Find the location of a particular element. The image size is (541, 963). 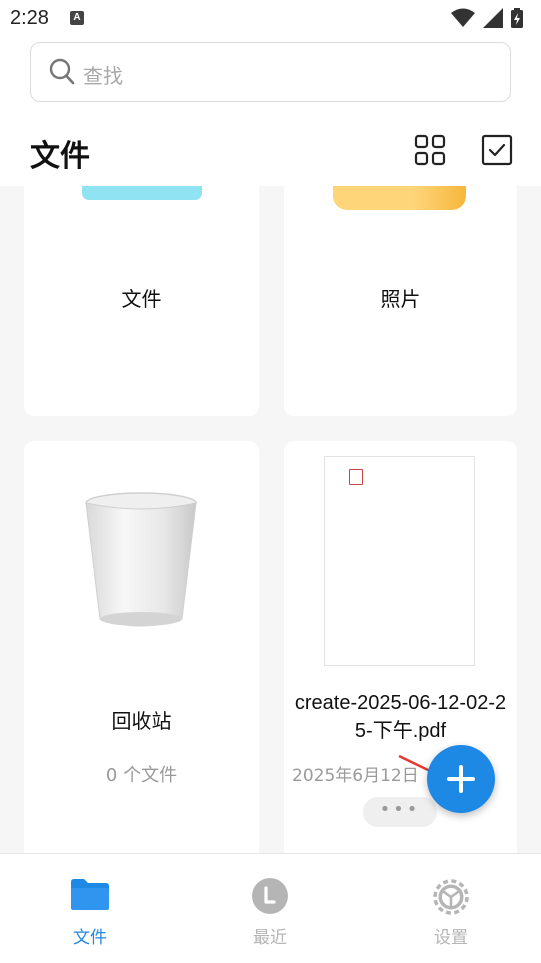

folder-card-photos: 照片 is located at coordinates (400, 301).